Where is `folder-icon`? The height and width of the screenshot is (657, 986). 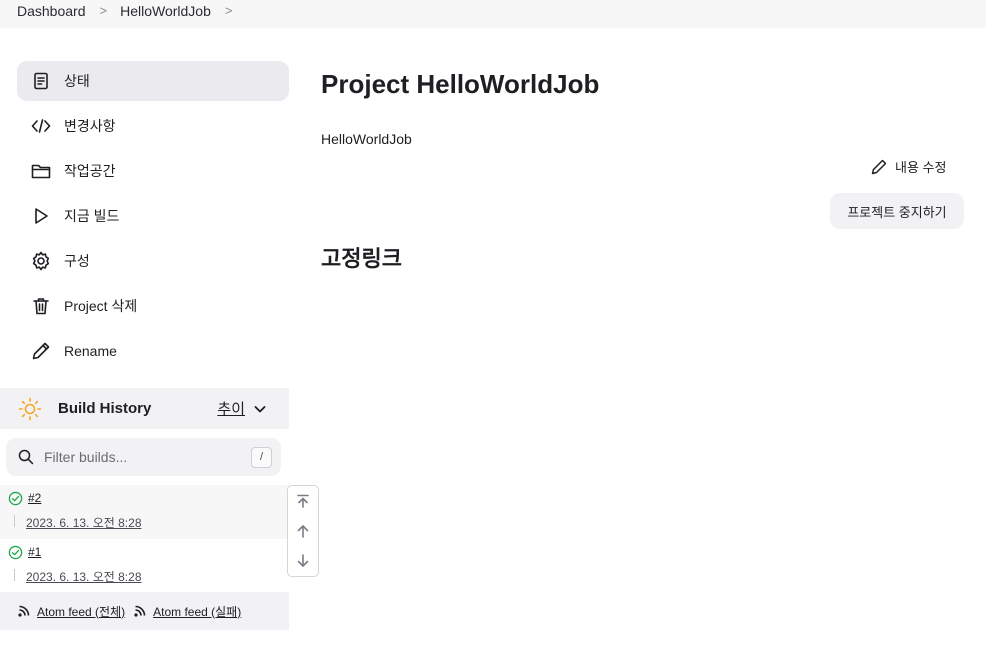 folder-icon is located at coordinates (41, 171).